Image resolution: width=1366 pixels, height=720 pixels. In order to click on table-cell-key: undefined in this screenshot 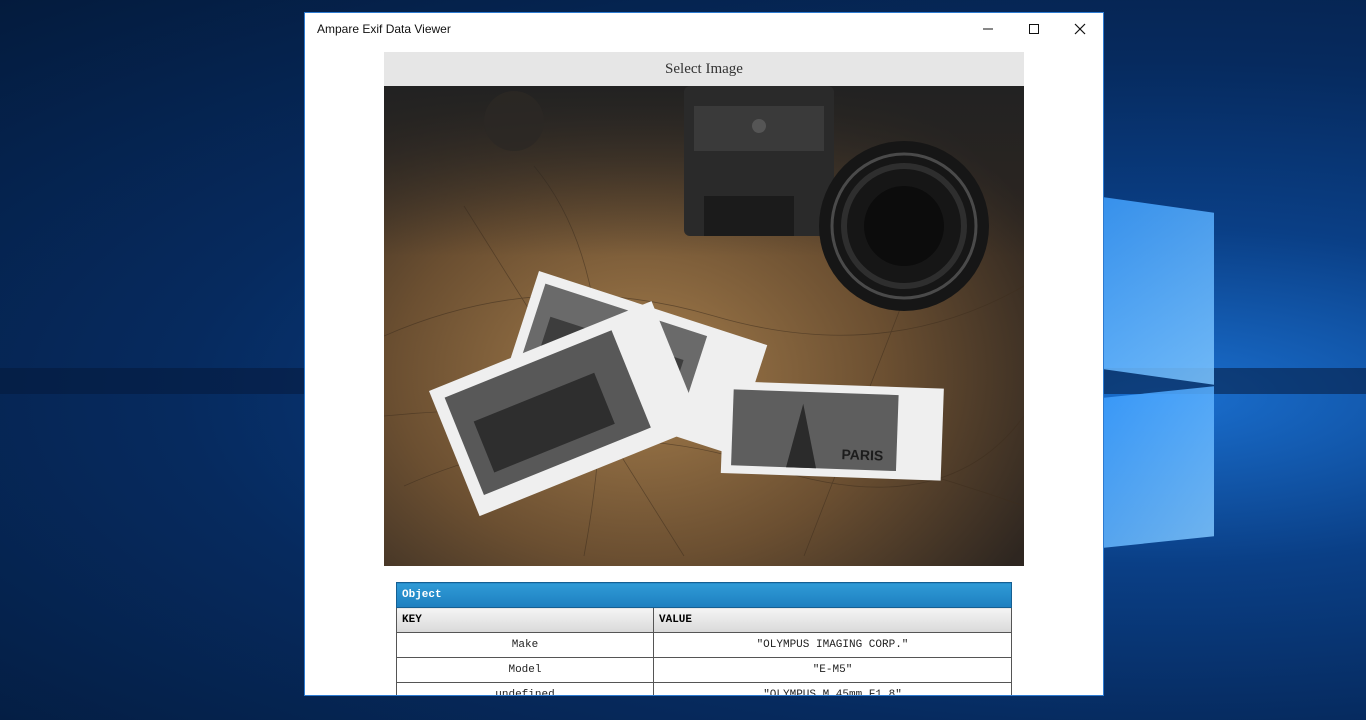, I will do `click(525, 688)`.